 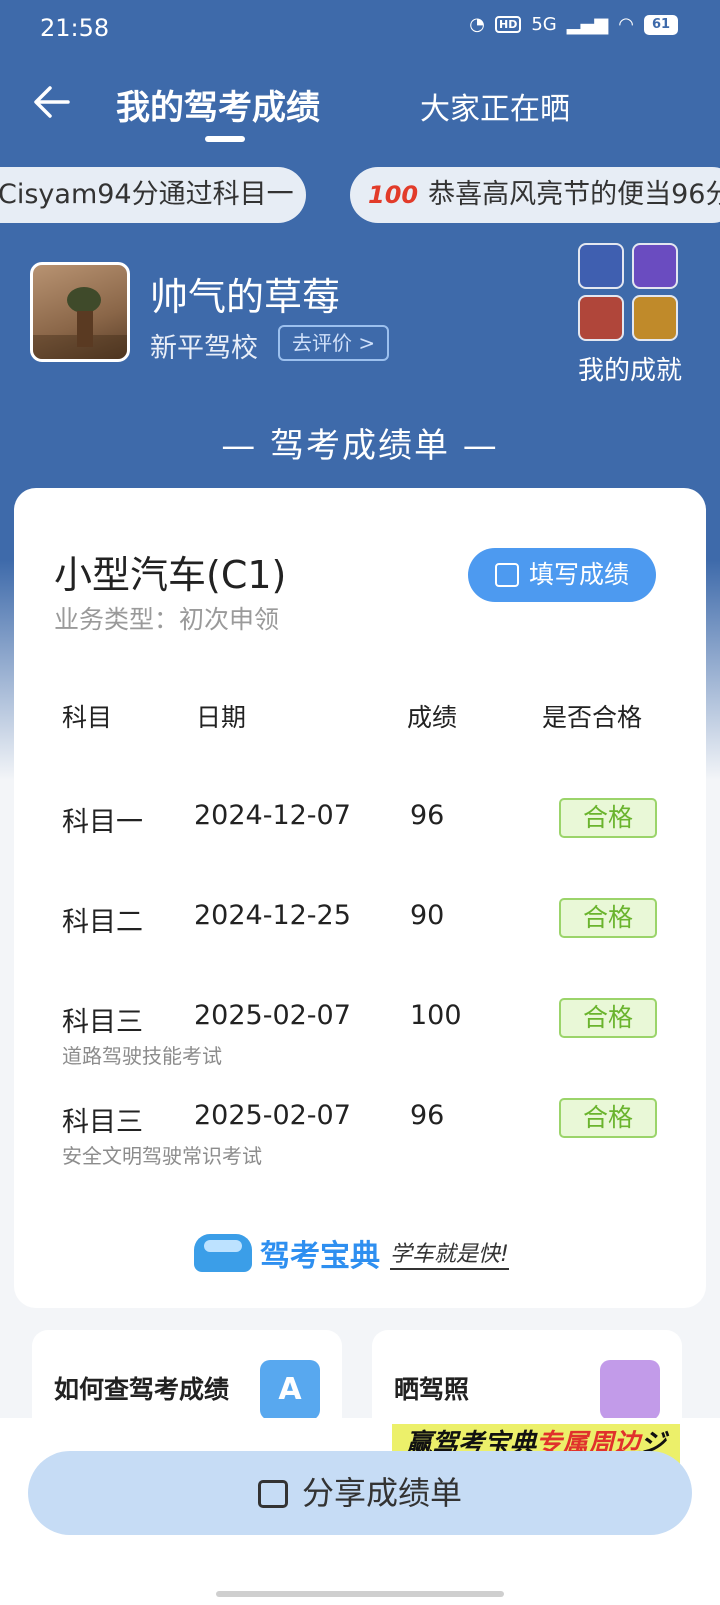 What do you see at coordinates (360, 446) in the screenshot?
I see `score-sheet-title: — 驾考成绩单 —` at bounding box center [360, 446].